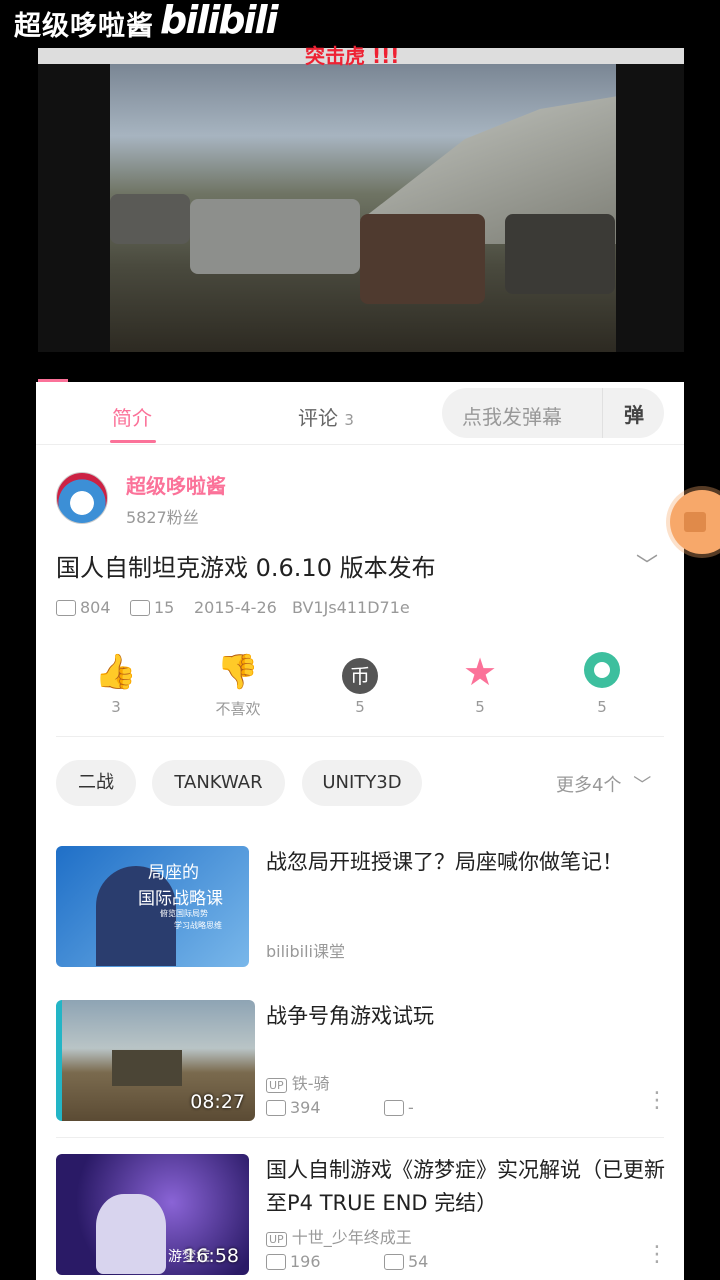 The width and height of the screenshot is (720, 1280). I want to click on related-thumbnail: 08:27, so click(155, 1060).